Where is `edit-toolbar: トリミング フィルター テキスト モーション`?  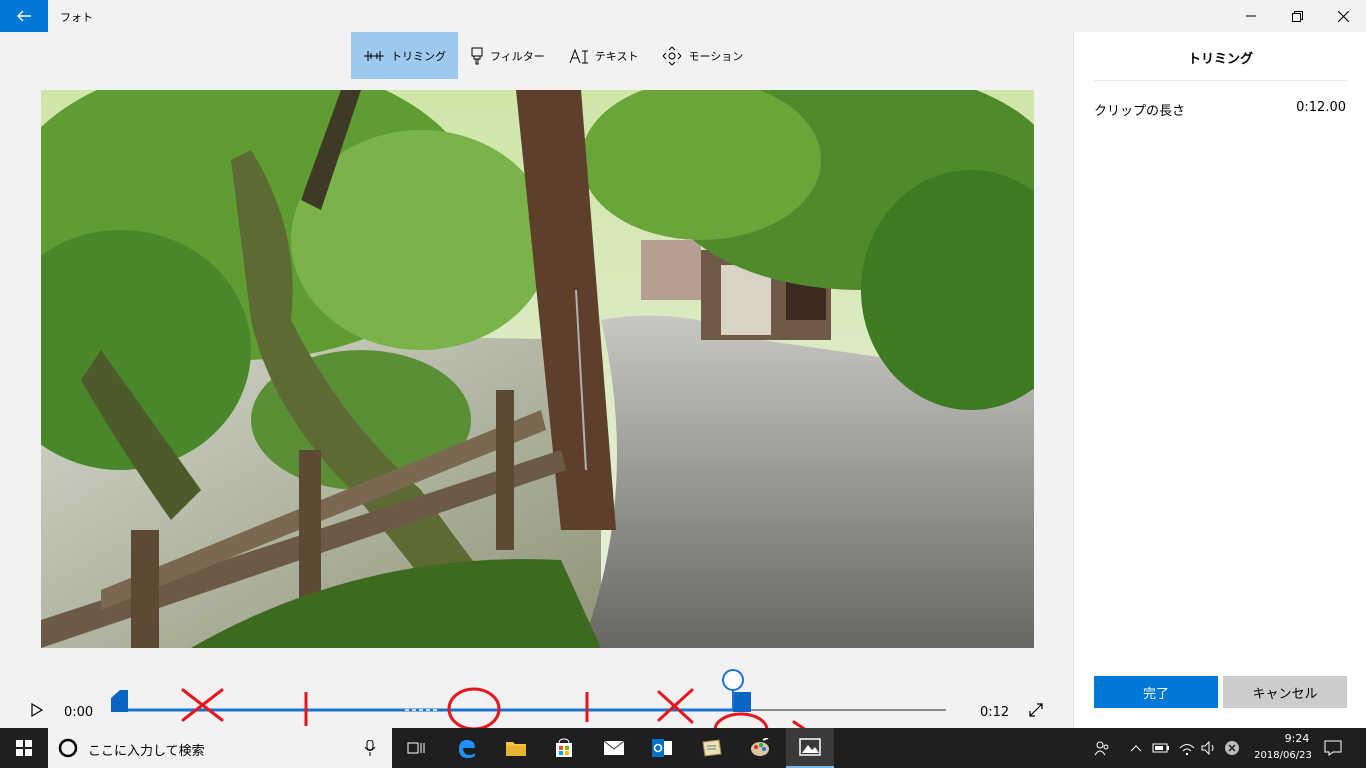
edit-toolbar: トリミング フィルター テキスト モーション is located at coordinates (553, 55).